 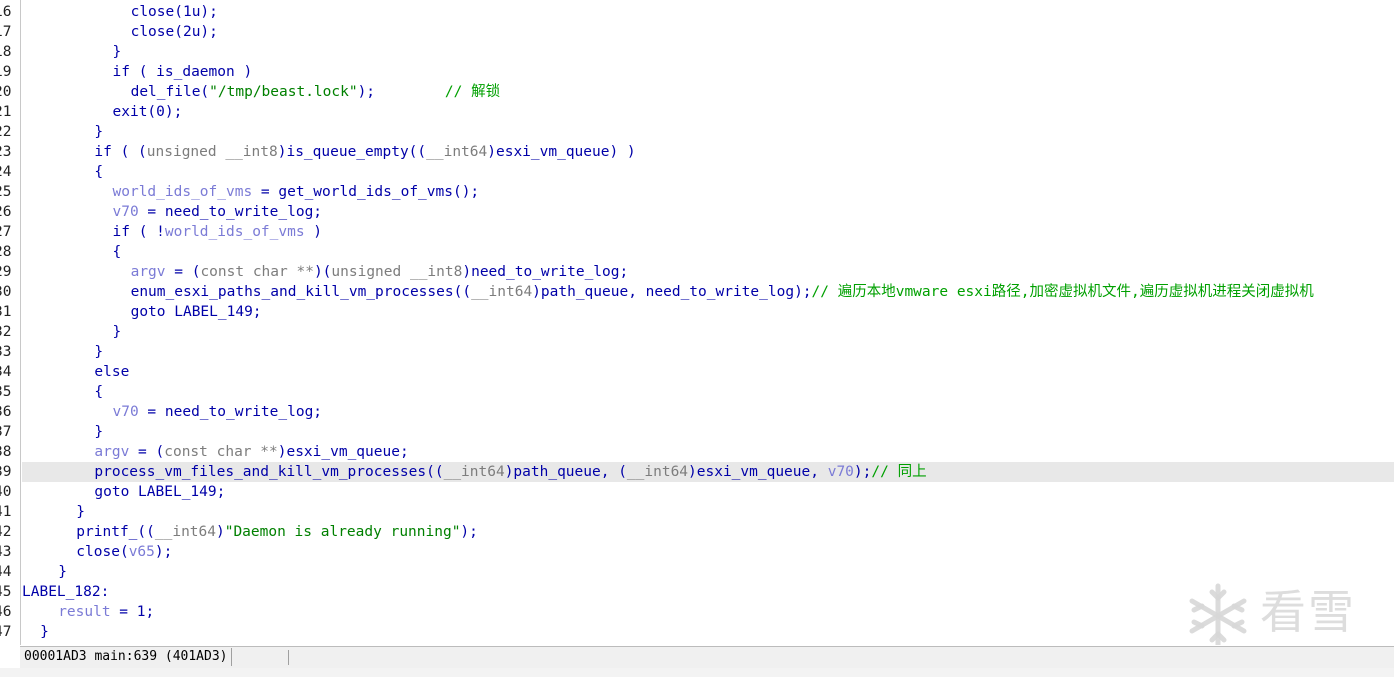 I want to click on code-token-plain: close(1u);, so click(x=174, y=12).